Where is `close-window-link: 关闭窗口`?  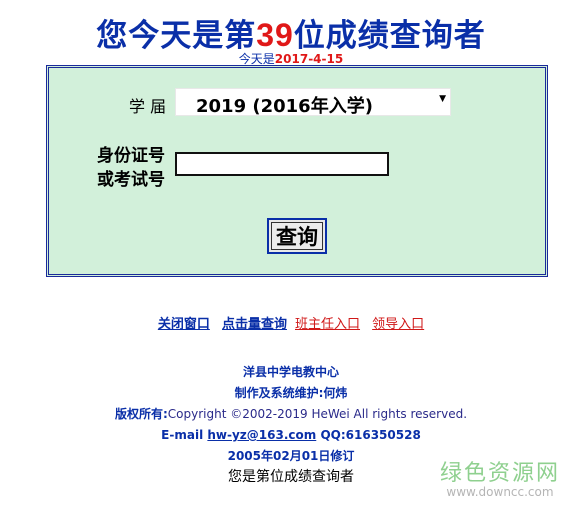 close-window-link: 关闭窗口 is located at coordinates (184, 324).